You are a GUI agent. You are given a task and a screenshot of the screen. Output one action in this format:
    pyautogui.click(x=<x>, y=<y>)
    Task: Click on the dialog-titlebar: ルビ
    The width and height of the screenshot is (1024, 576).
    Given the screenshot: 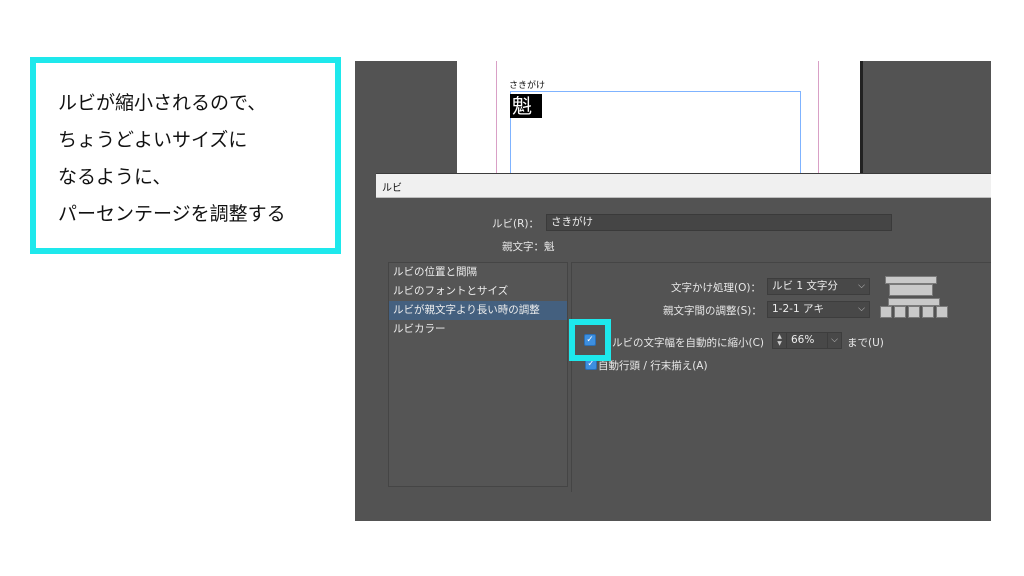 What is the action you would take?
    pyautogui.click(x=683, y=186)
    